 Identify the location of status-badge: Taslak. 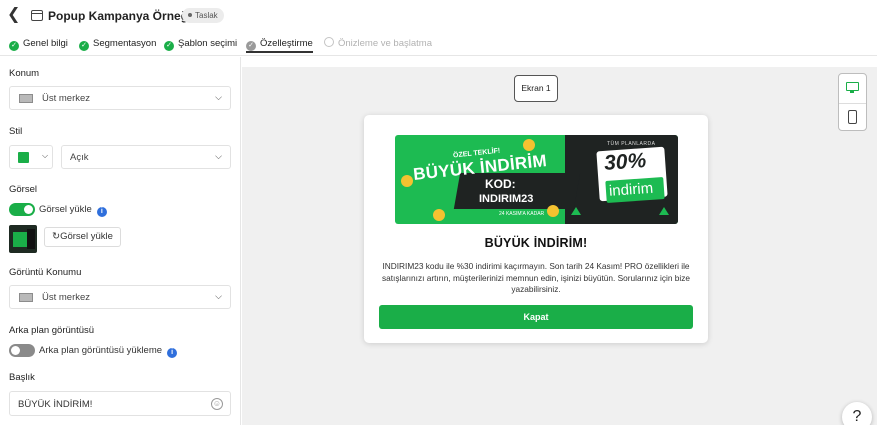
(203, 15).